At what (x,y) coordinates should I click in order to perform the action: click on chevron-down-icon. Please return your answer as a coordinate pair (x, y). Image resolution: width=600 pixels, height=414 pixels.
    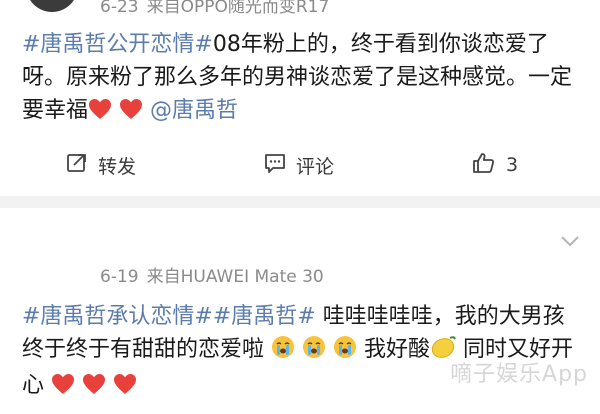
    Looking at the image, I should click on (570, 241).